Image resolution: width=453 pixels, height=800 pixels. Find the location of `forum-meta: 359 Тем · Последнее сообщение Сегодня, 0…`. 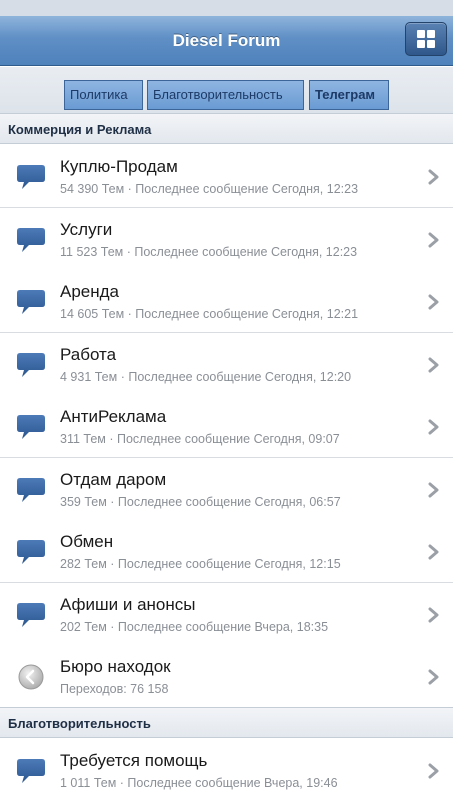

forum-meta: 359 Тем · Последнее сообщение Сегодня, 0… is located at coordinates (200, 501).